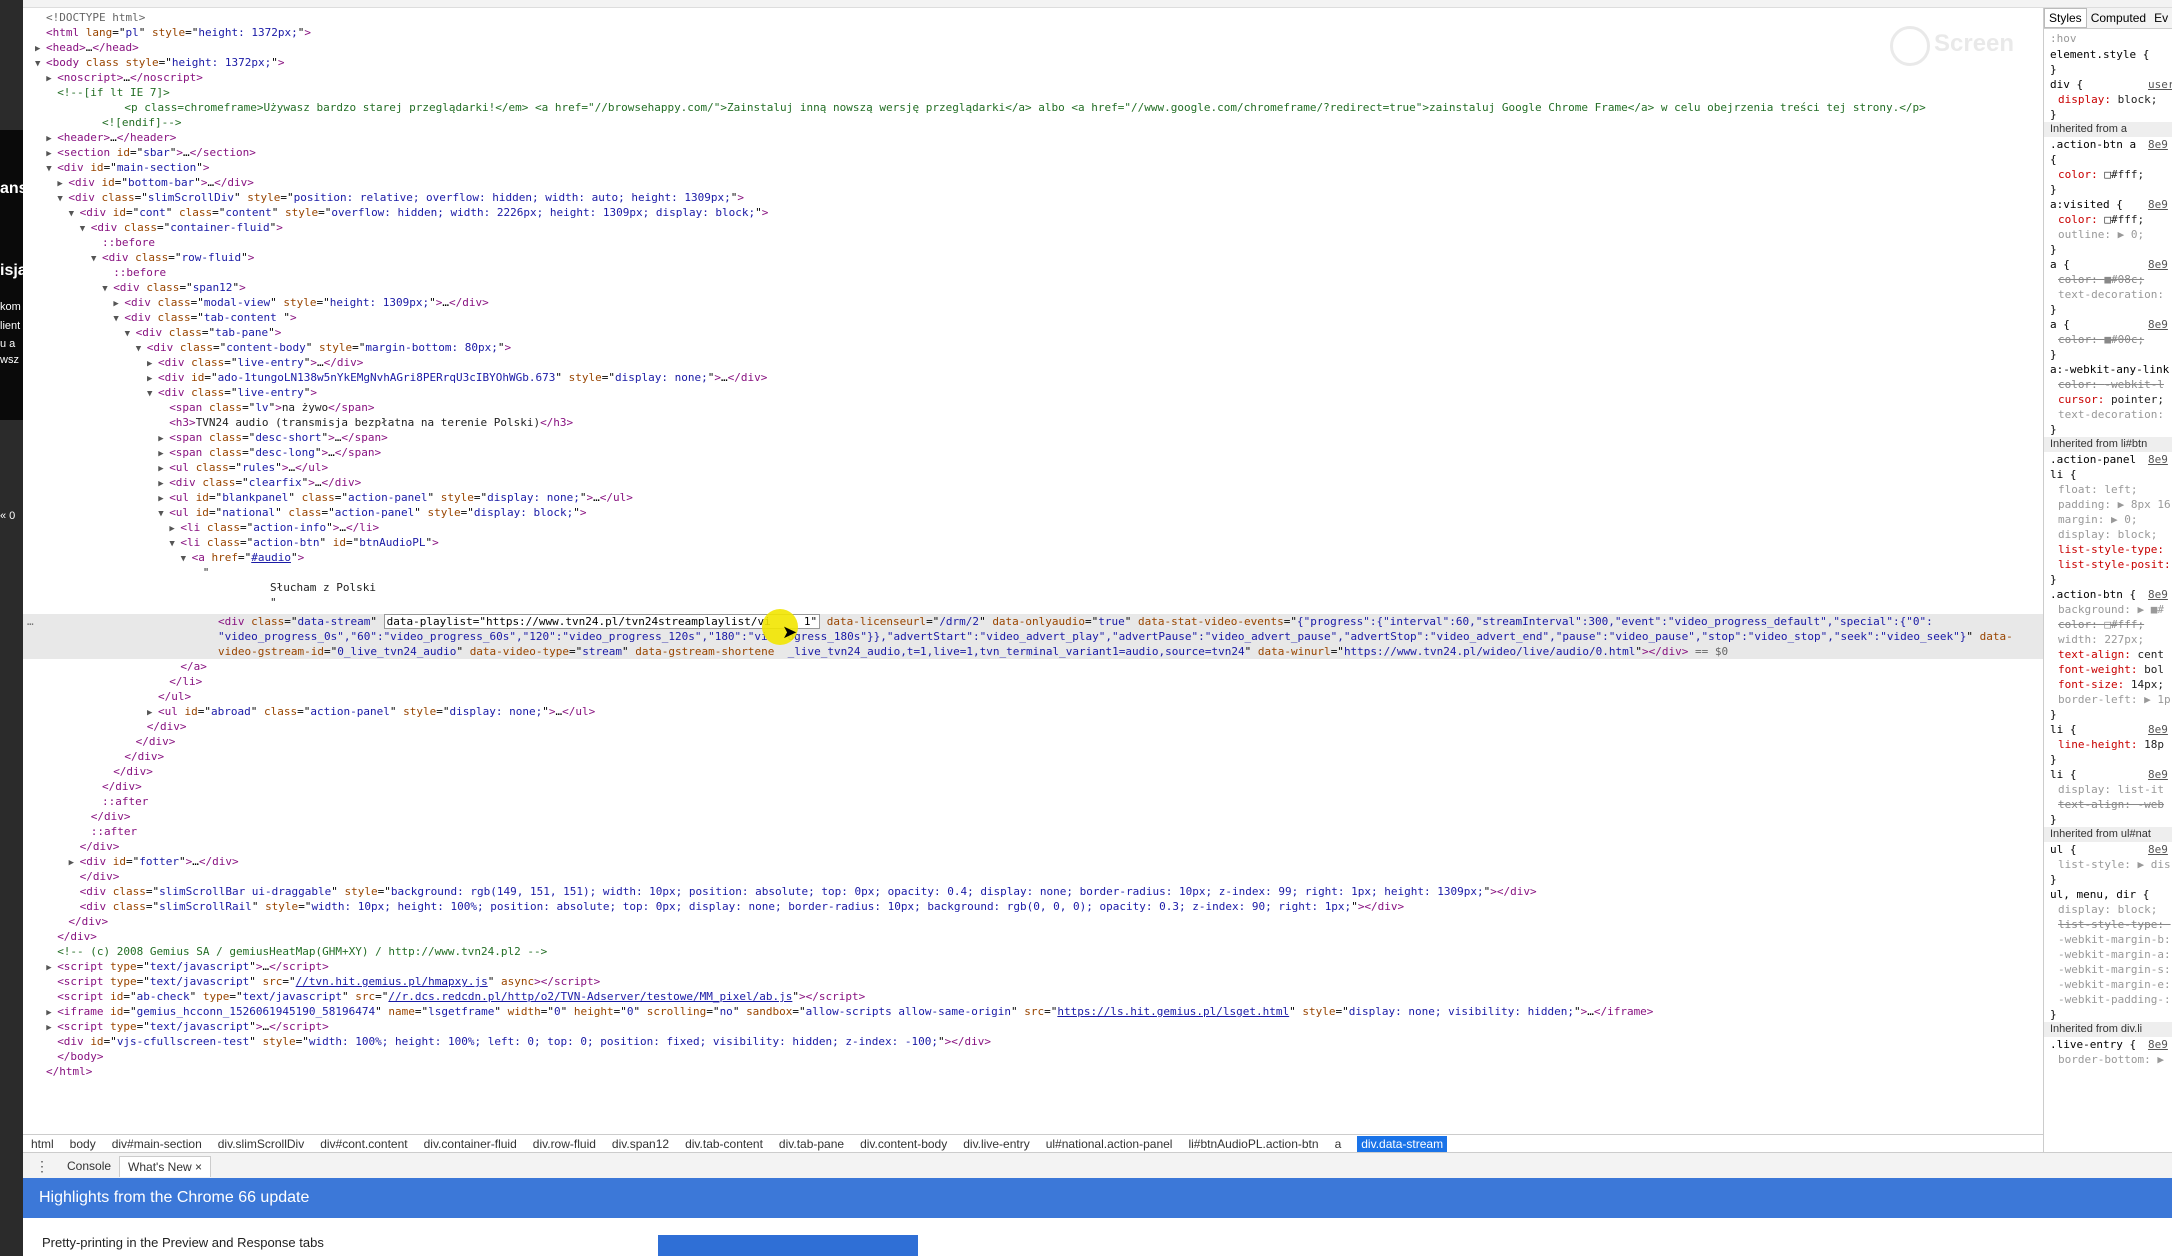  What do you see at coordinates (1338, 1144) in the screenshot?
I see `breadcrumb-item: a` at bounding box center [1338, 1144].